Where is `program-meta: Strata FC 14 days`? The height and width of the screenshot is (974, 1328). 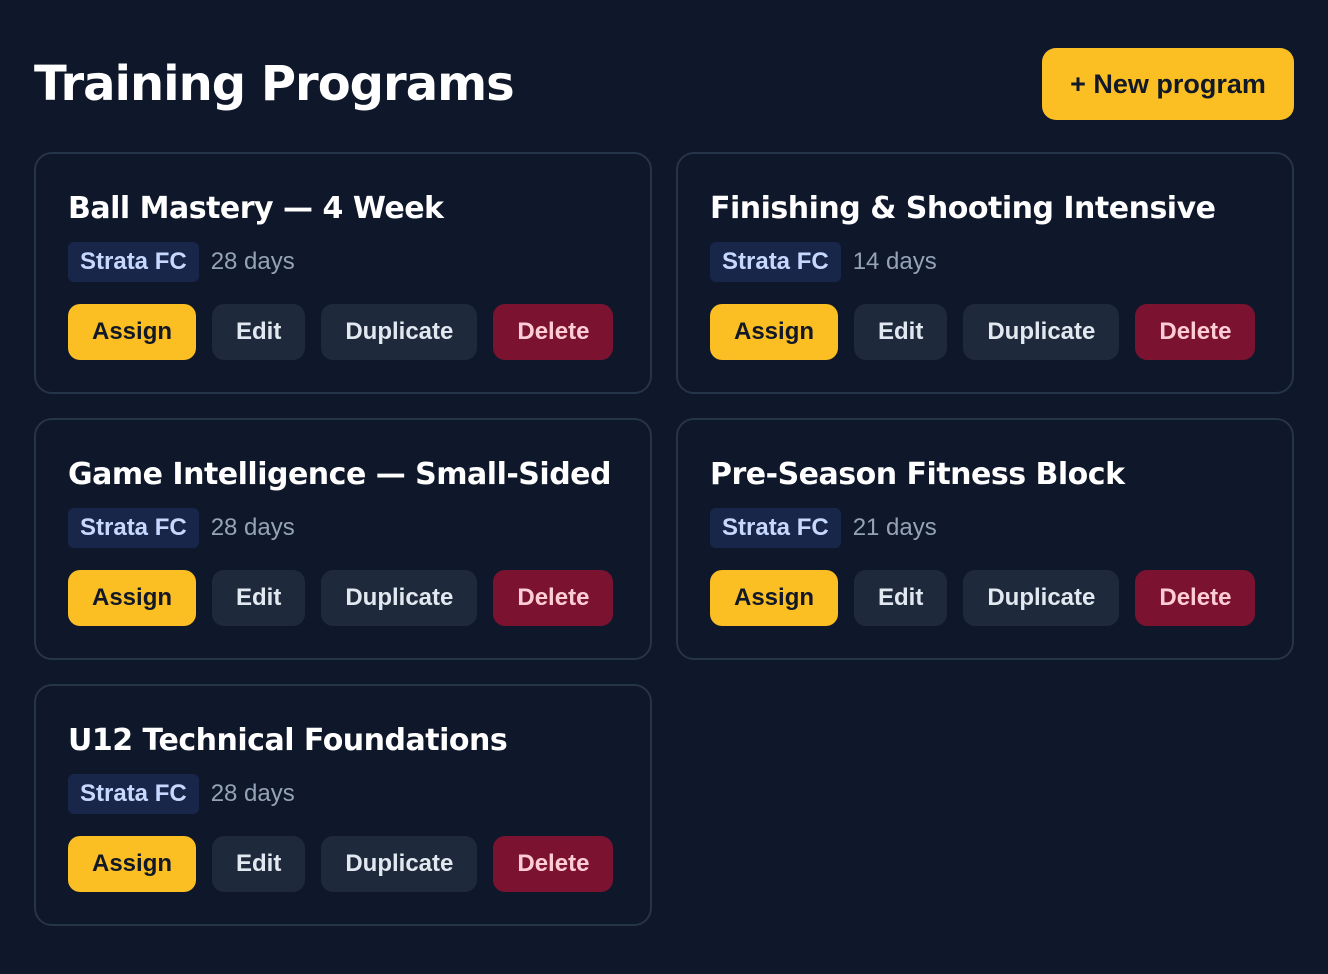
program-meta: Strata FC 14 days is located at coordinates (985, 262).